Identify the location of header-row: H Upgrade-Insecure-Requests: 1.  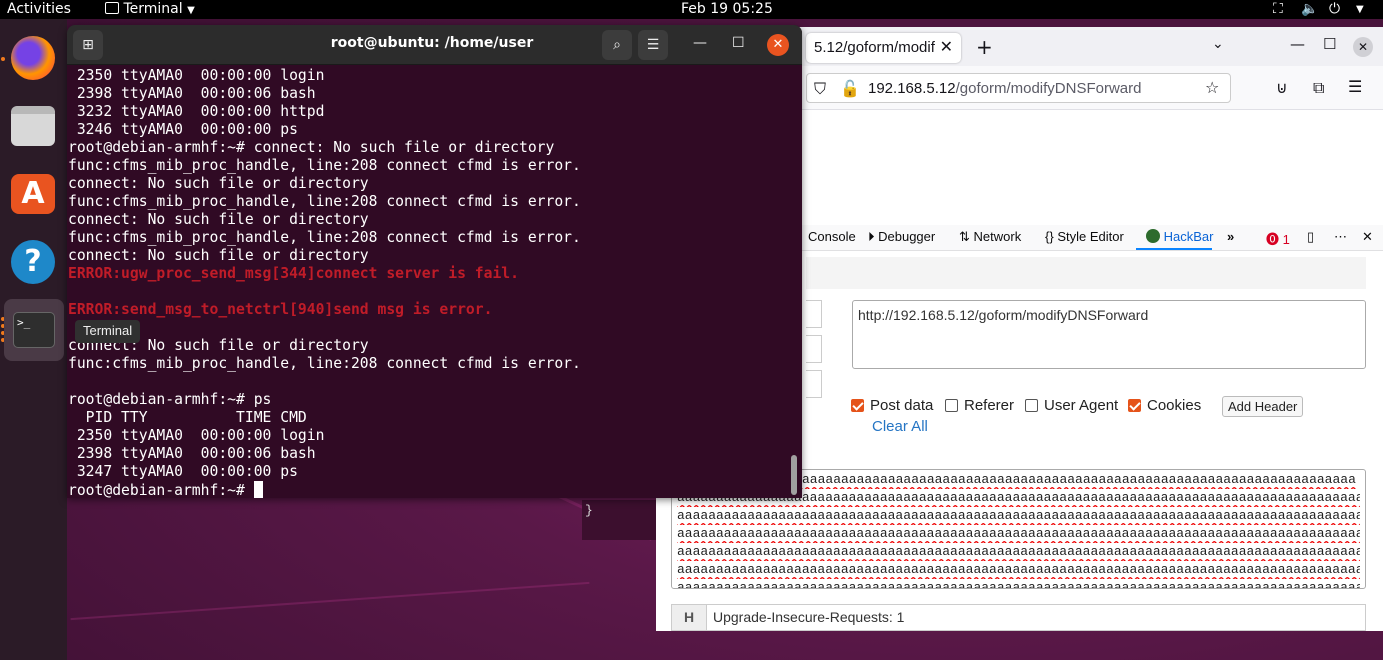
(1018, 617).